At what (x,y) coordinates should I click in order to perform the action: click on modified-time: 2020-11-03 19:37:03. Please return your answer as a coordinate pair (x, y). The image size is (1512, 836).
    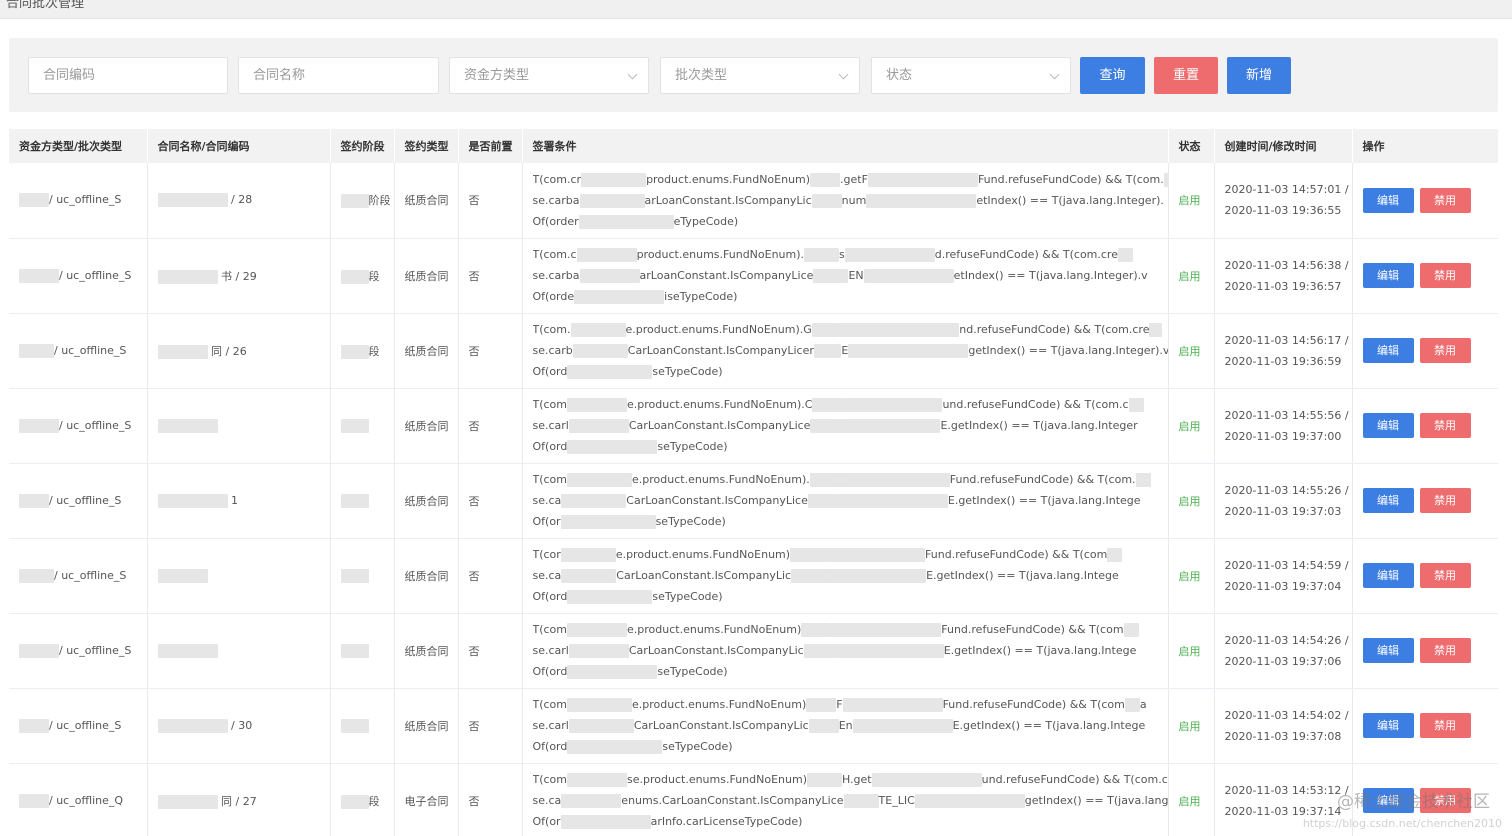
    Looking at the image, I should click on (1283, 511).